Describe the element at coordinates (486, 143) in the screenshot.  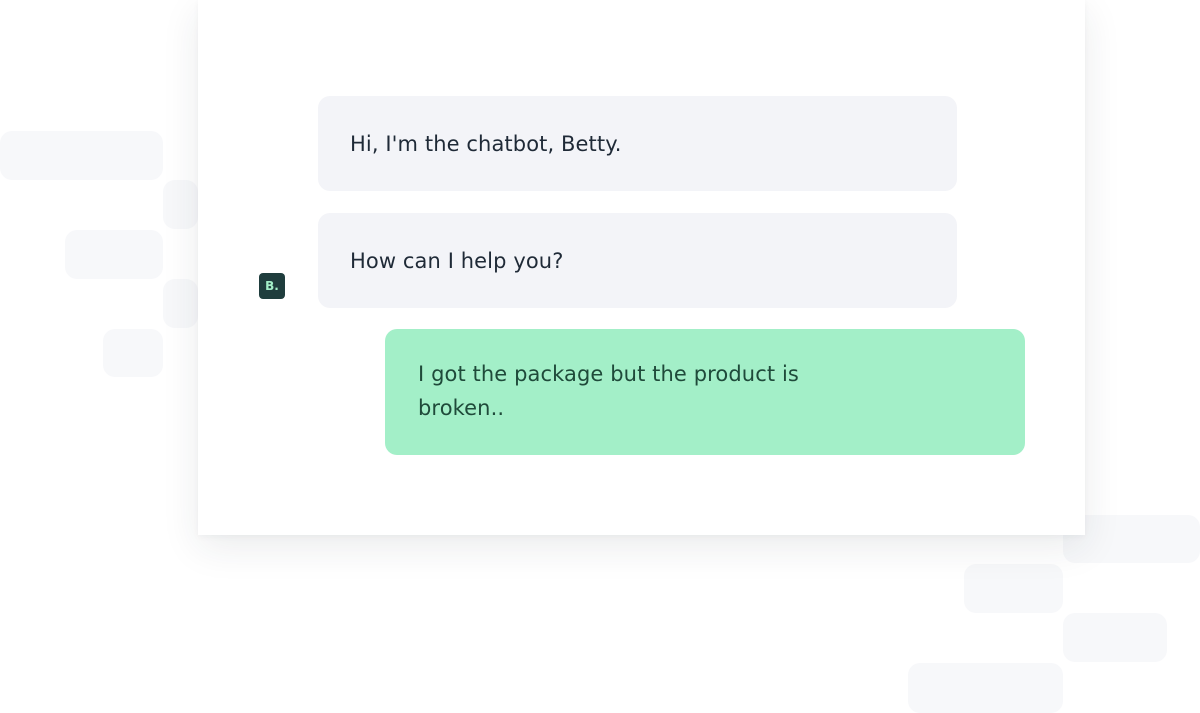
I see `bot-message-text: Hi, I'm the chatbot, Betty.` at that location.